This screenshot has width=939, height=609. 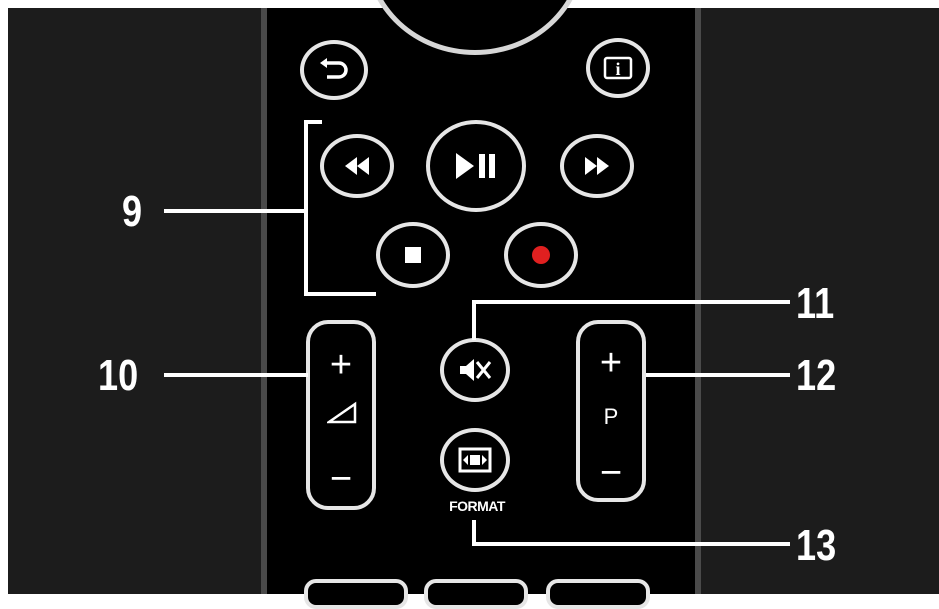 I want to click on fast-forward-icon, so click(x=597, y=166).